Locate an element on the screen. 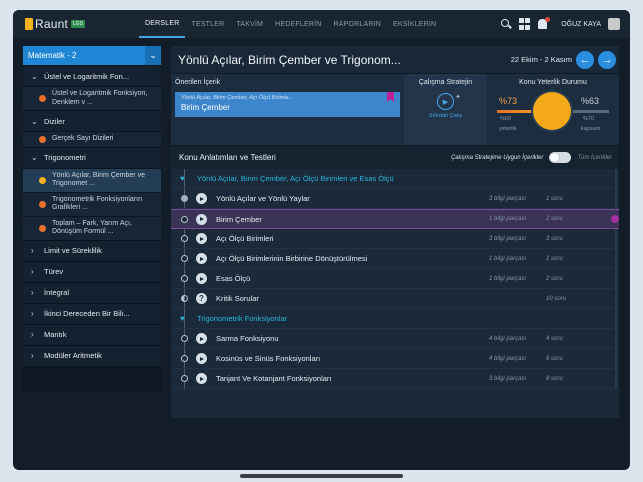 Image resolution: width=643 pixels, height=482 pixels. lesson-parts: 1 bilgi parçası is located at coordinates (508, 278).